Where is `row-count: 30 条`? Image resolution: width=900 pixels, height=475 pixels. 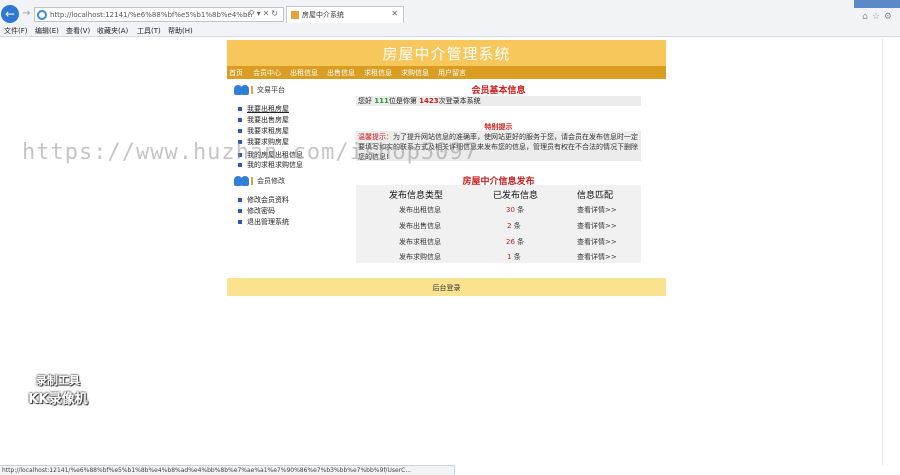 row-count: 30 条 is located at coordinates (515, 210).